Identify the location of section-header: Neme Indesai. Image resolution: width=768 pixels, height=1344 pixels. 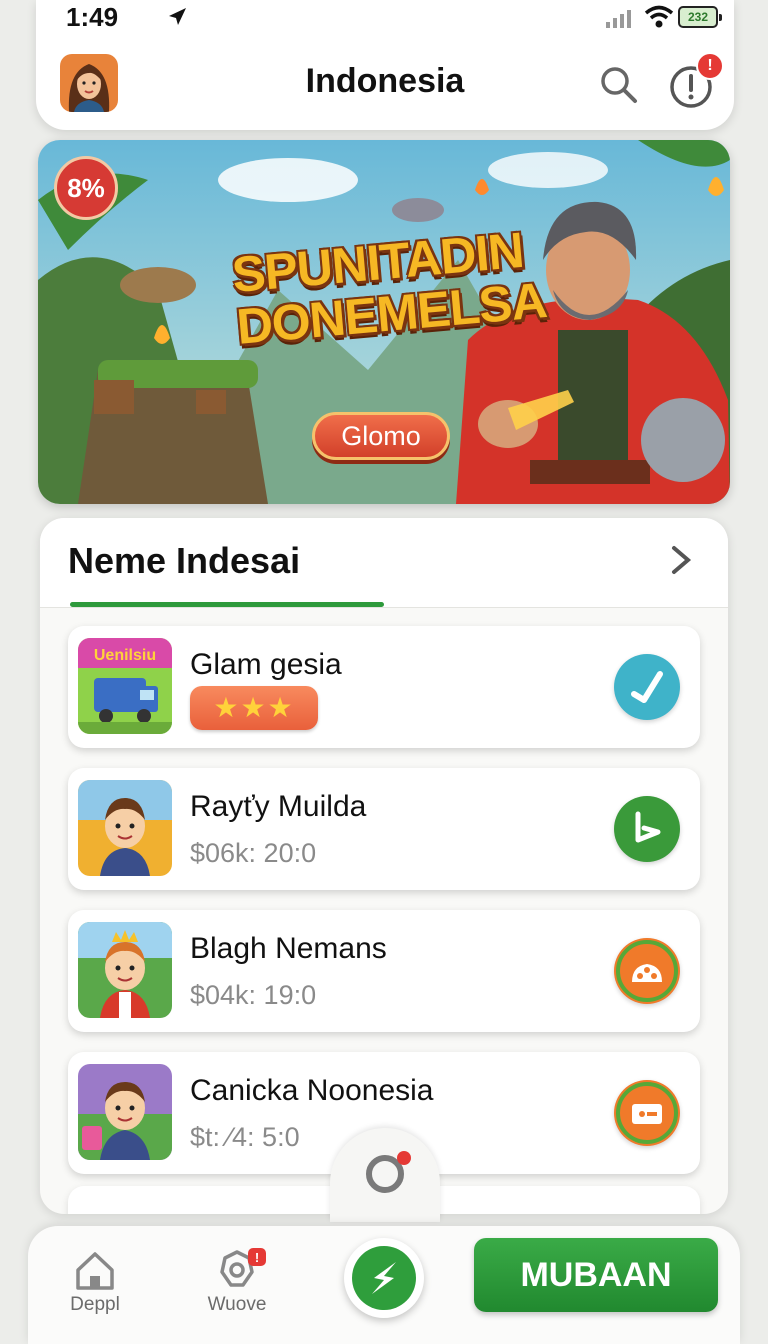
(384, 563).